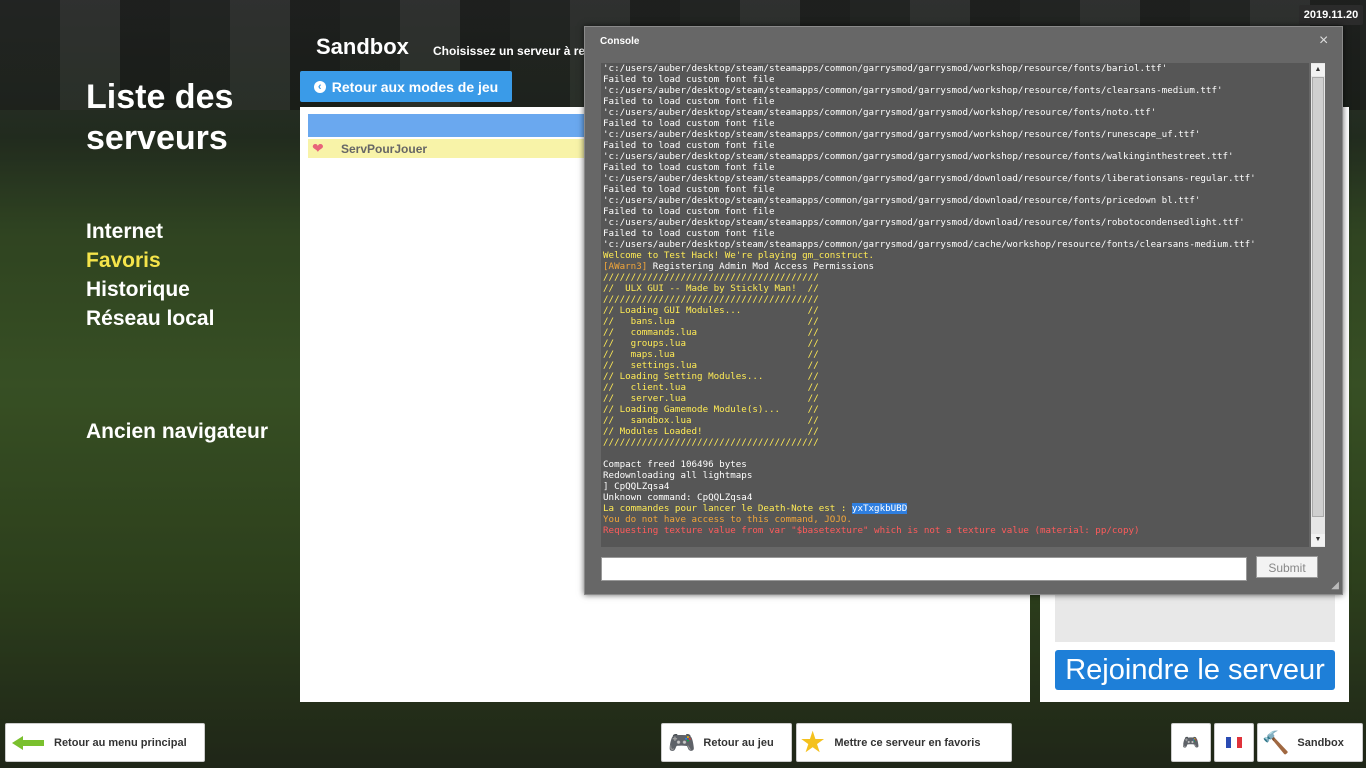 The image size is (1366, 768). Describe the element at coordinates (907, 742) in the screenshot. I see `add-favorite-label: Mettre ce serveur en favoris` at that location.